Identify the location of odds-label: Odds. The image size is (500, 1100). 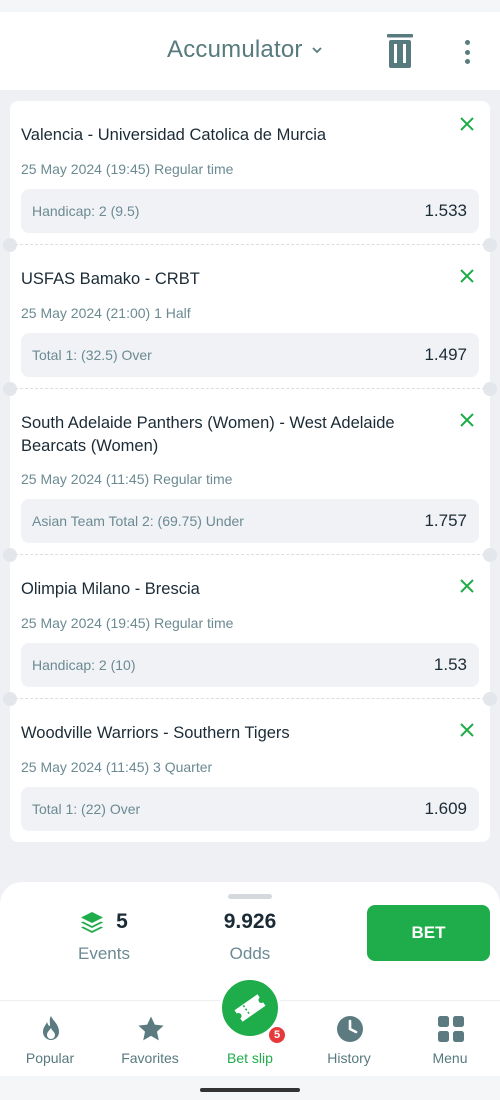
(250, 953).